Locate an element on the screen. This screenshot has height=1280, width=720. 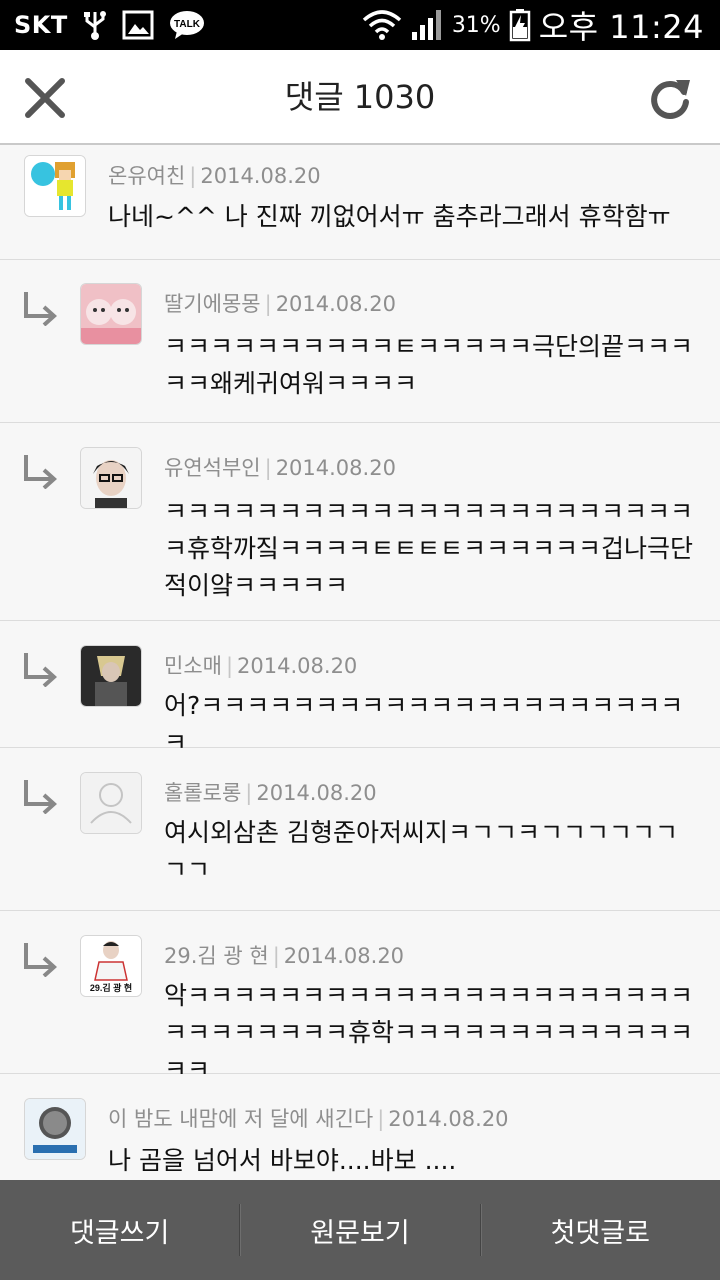
comment-meta: 온유여친 | 2014.08.20 is located at coordinates (214, 175).